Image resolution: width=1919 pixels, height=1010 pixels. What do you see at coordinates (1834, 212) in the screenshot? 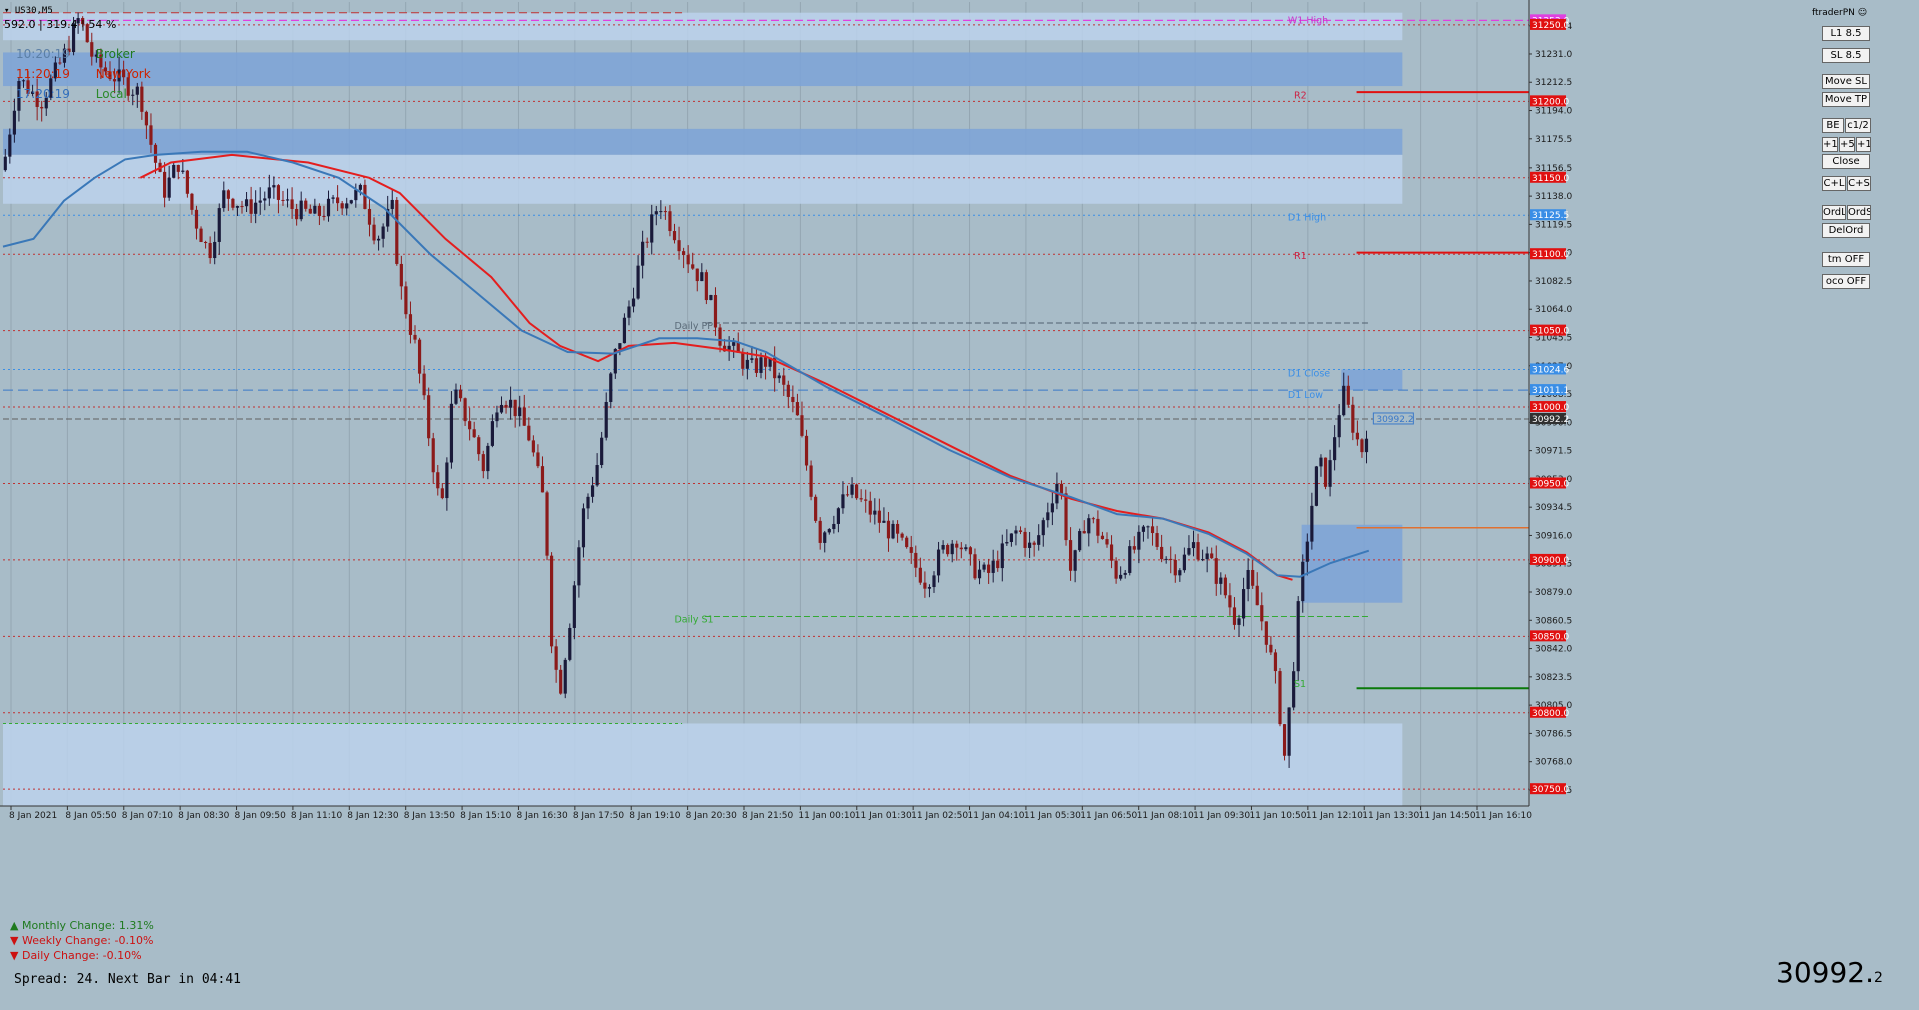
I see `ordl-button: OrdL` at bounding box center [1834, 212].